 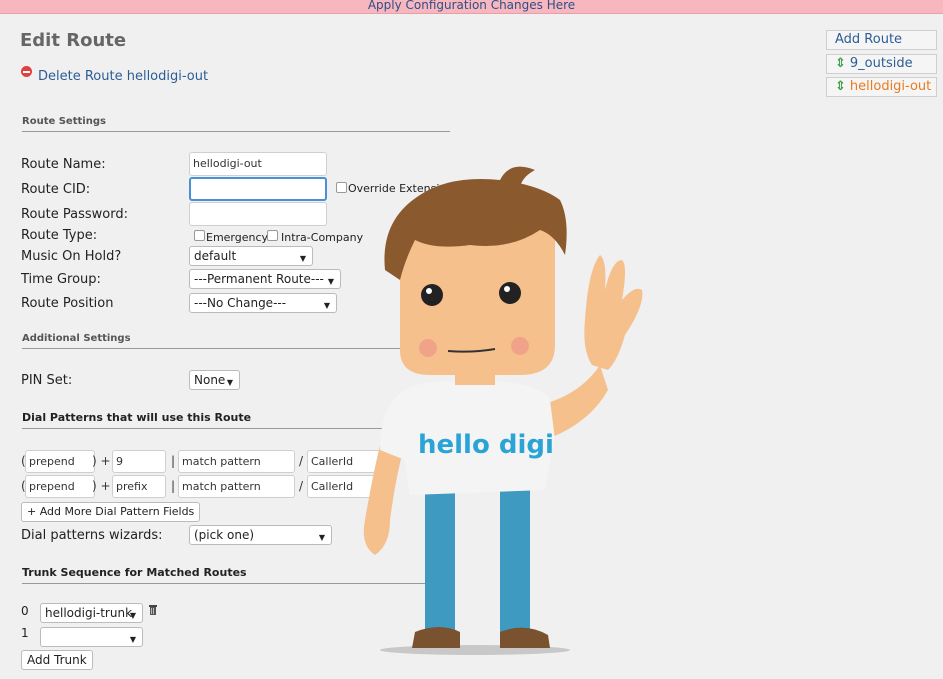 What do you see at coordinates (224, 535) in the screenshot?
I see `dial-patterns-wizard-value: (pick one)` at bounding box center [224, 535].